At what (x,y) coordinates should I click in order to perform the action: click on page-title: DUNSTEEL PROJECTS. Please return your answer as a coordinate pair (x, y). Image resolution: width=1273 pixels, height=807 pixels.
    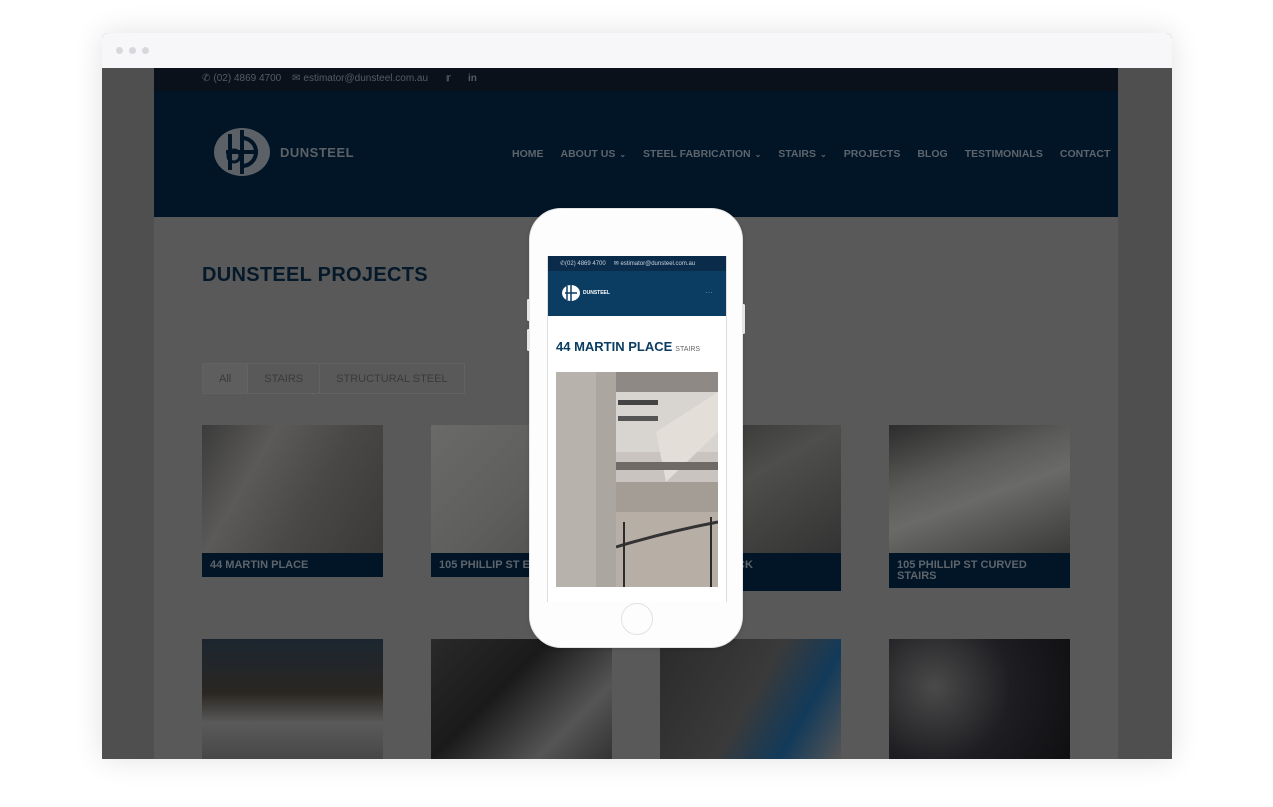
    Looking at the image, I should click on (315, 275).